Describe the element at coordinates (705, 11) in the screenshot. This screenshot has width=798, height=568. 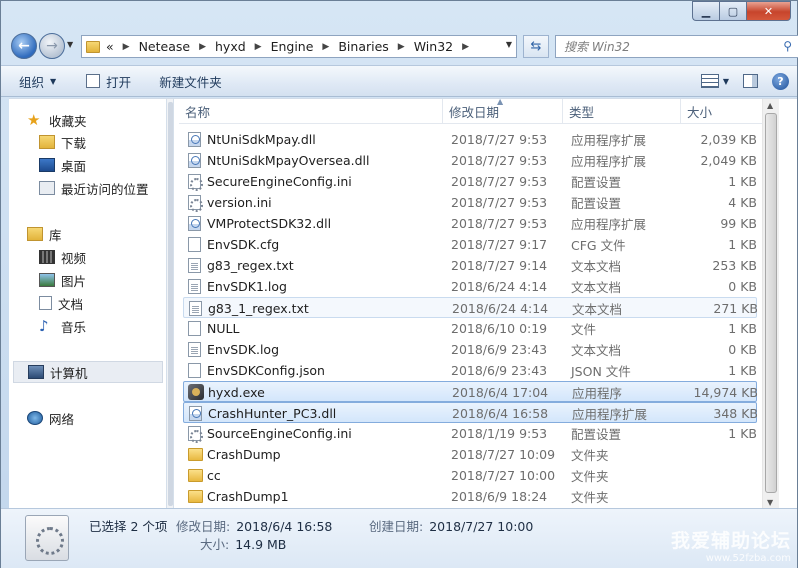
I see `minimize-button: ▁` at that location.